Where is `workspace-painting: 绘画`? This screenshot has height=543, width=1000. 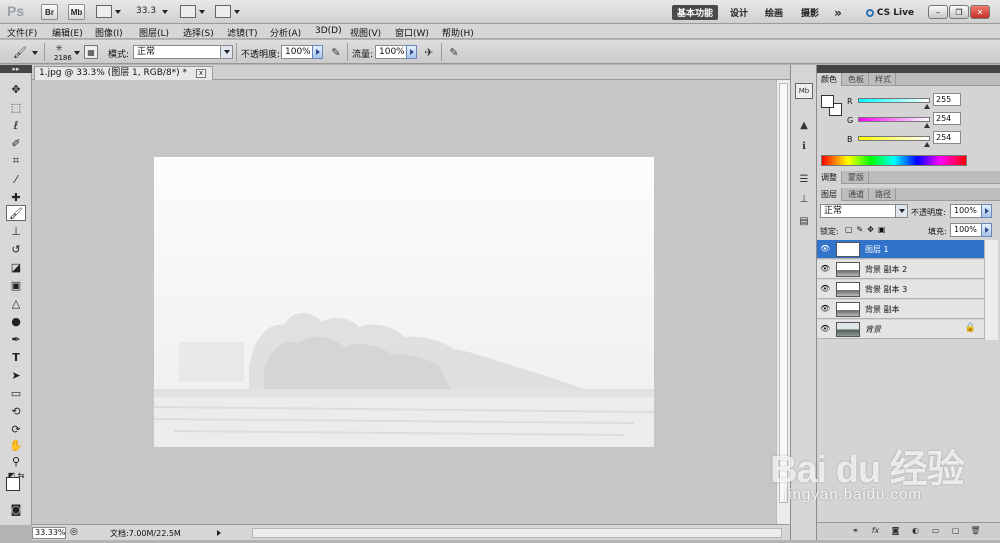
workspace-painting: 绘画 is located at coordinates (774, 12).